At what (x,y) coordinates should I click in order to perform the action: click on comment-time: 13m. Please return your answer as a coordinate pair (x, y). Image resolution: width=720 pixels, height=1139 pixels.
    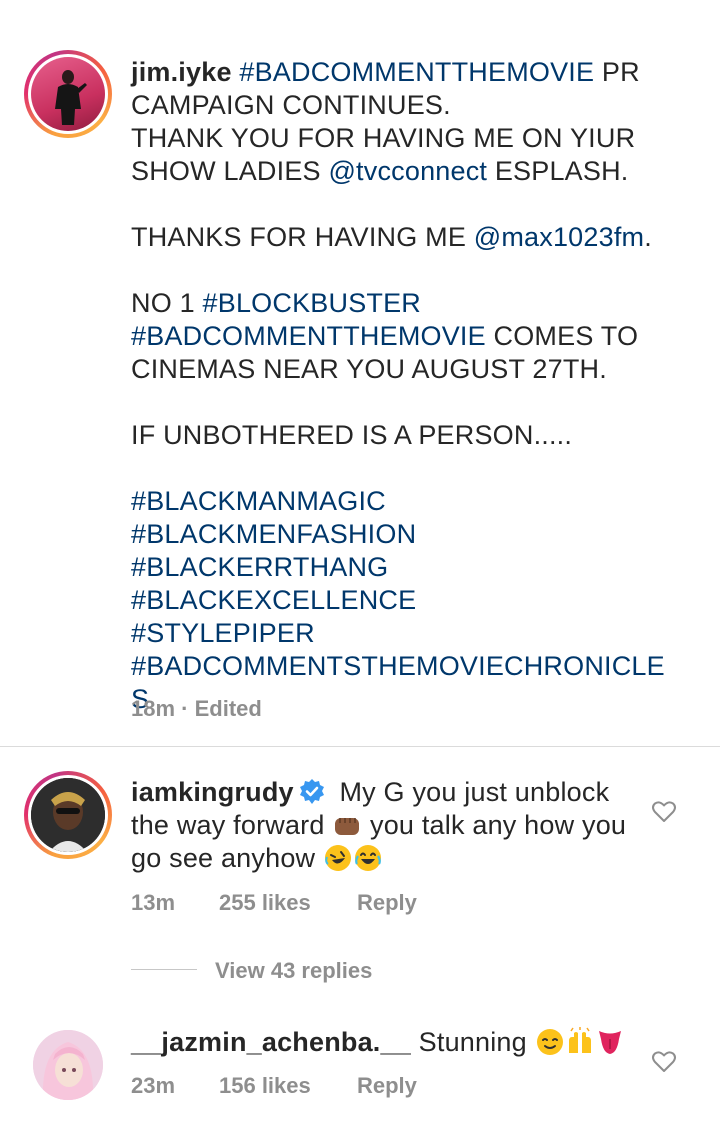
    Looking at the image, I should click on (153, 902).